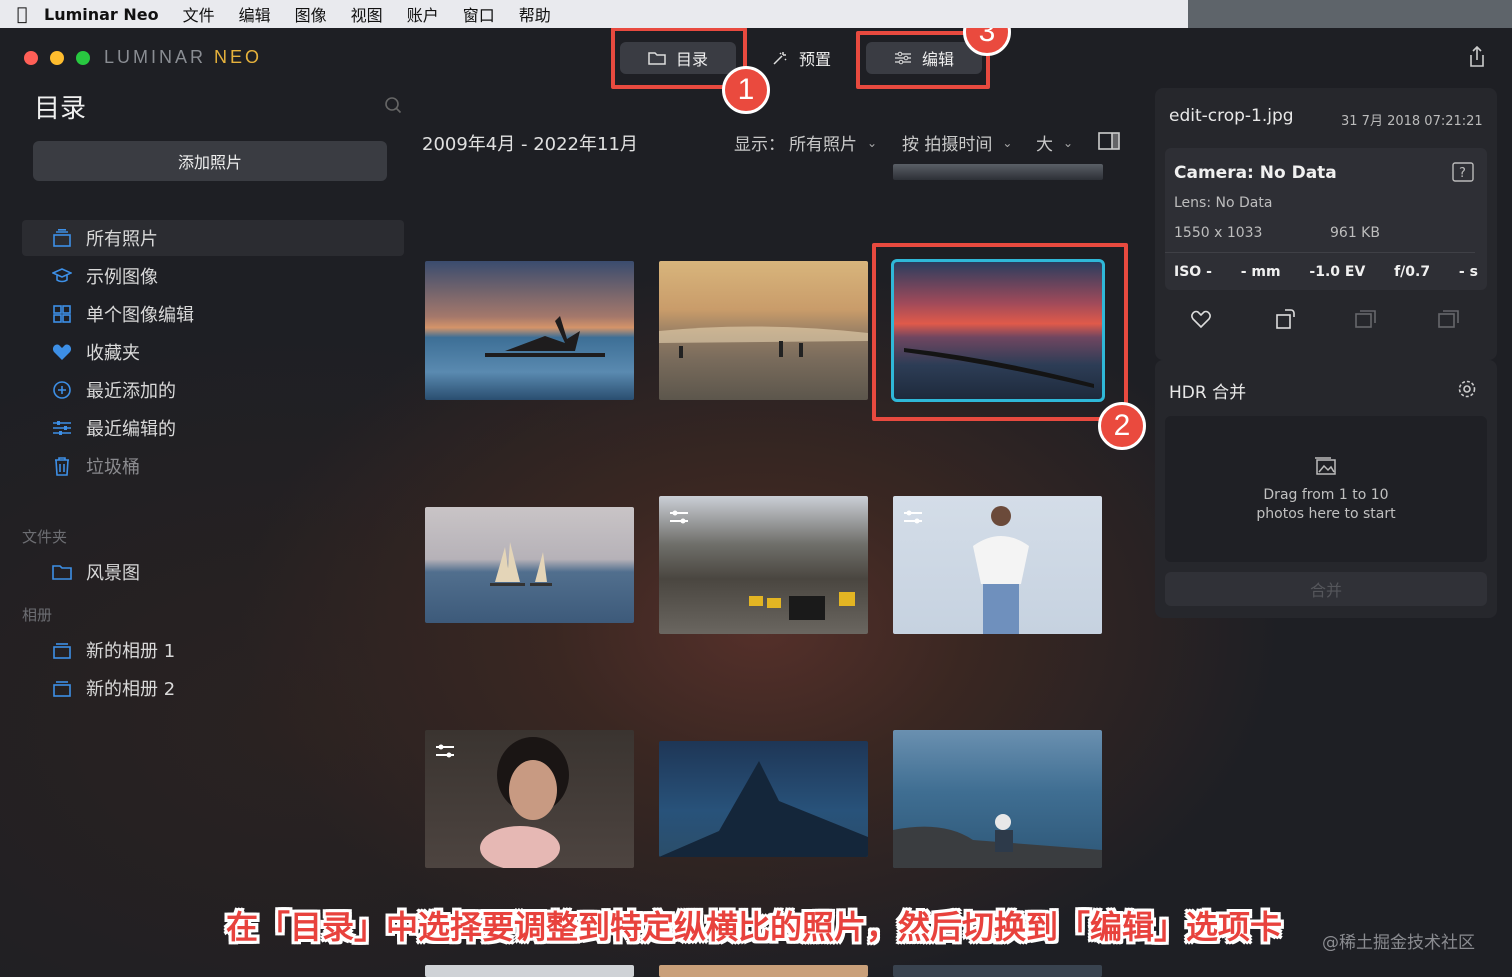 The image size is (1512, 977). I want to click on tab-edit: 编辑, so click(924, 58).